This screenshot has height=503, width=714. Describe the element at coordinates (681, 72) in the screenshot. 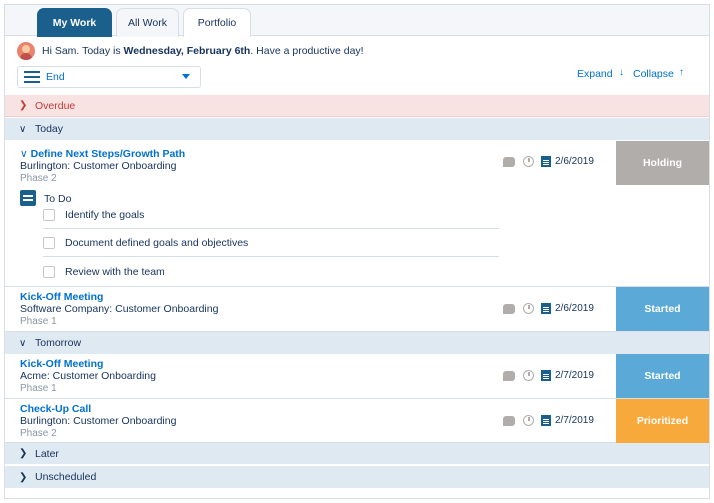

I see `double-chevron-up-icon: ↑` at that location.